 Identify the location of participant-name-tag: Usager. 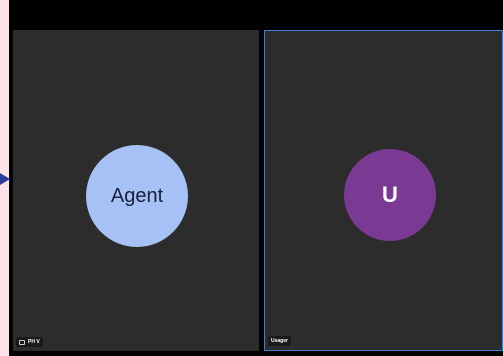
(279, 341).